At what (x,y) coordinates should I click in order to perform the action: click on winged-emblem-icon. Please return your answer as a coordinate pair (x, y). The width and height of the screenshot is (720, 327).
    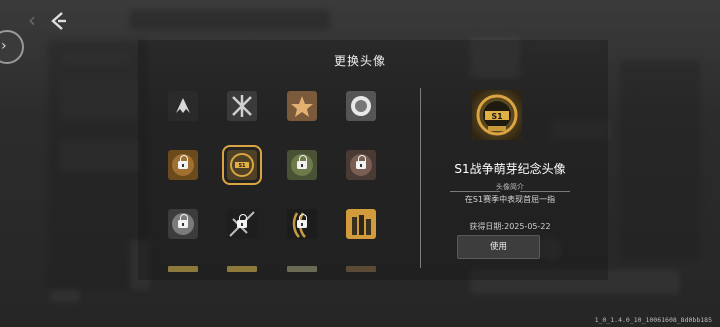
    Looking at the image, I should click on (183, 106).